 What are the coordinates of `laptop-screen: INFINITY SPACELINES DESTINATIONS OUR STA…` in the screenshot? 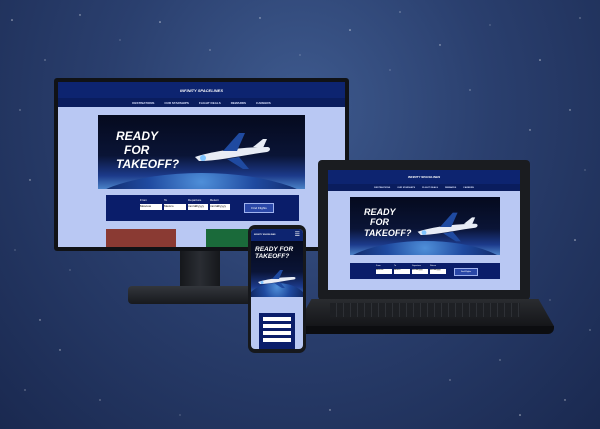 It's located at (424, 230).